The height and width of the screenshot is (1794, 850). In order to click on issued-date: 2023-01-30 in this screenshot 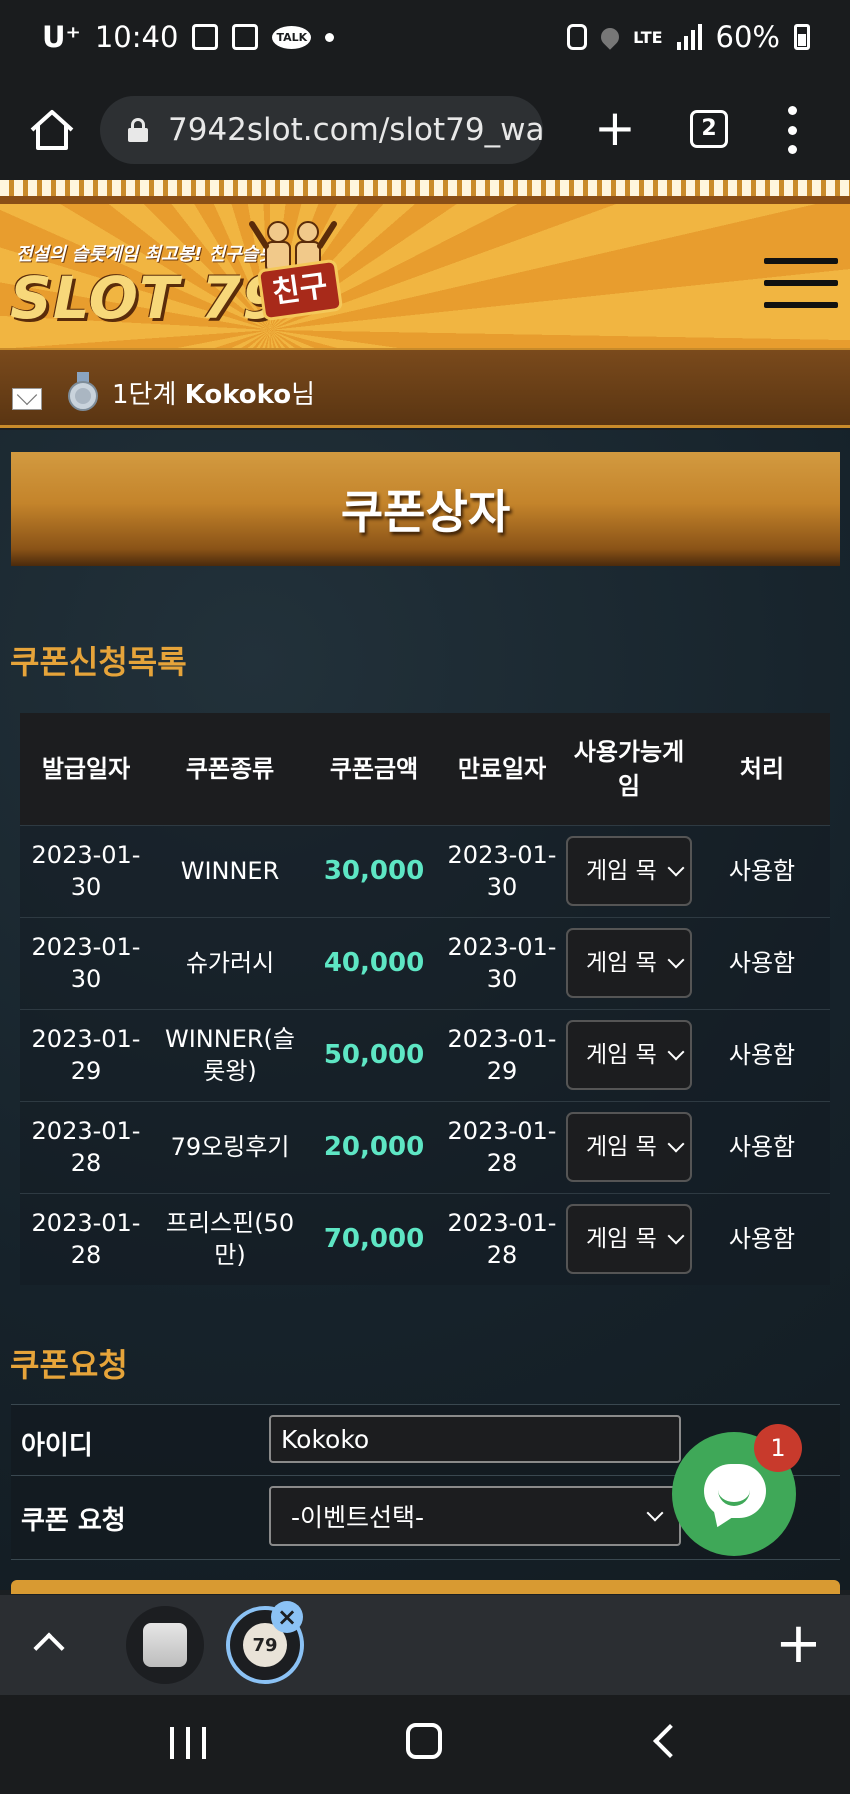, I will do `click(86, 870)`.